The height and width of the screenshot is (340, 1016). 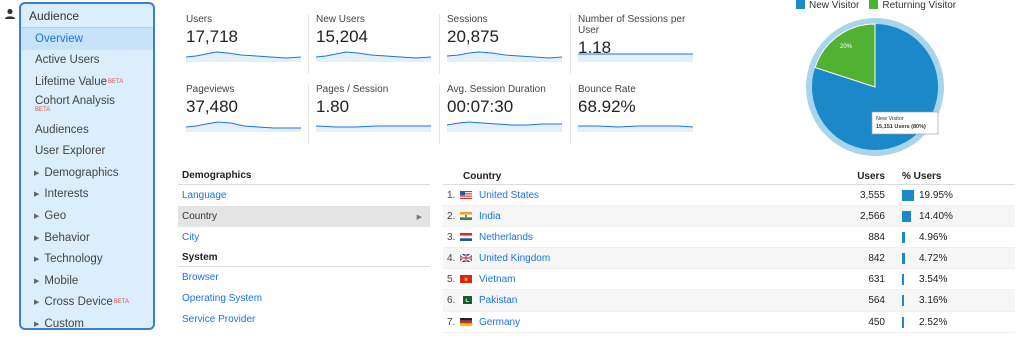 What do you see at coordinates (373, 57) in the screenshot?
I see `sparkline-area` at bounding box center [373, 57].